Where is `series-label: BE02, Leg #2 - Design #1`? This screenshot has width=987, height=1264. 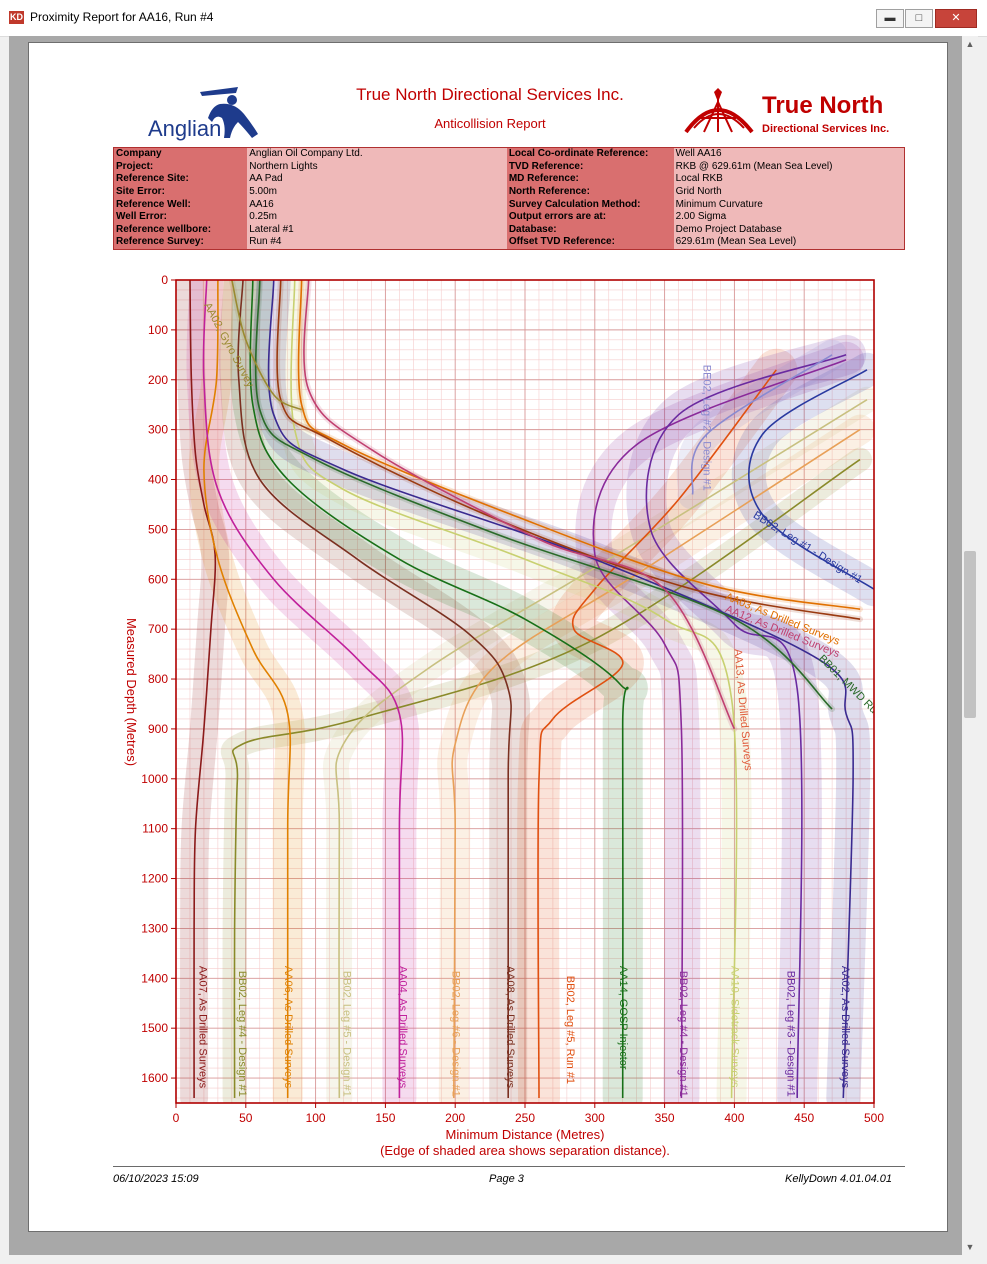 series-label: BE02, Leg #2 - Design #1 is located at coordinates (707, 428).